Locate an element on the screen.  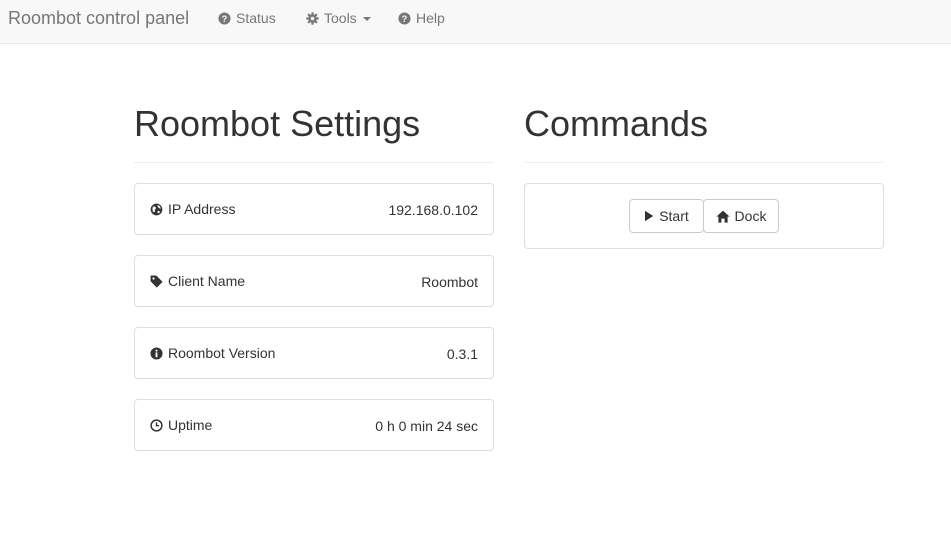
nav-tools-label: Tools is located at coordinates (340, 18).